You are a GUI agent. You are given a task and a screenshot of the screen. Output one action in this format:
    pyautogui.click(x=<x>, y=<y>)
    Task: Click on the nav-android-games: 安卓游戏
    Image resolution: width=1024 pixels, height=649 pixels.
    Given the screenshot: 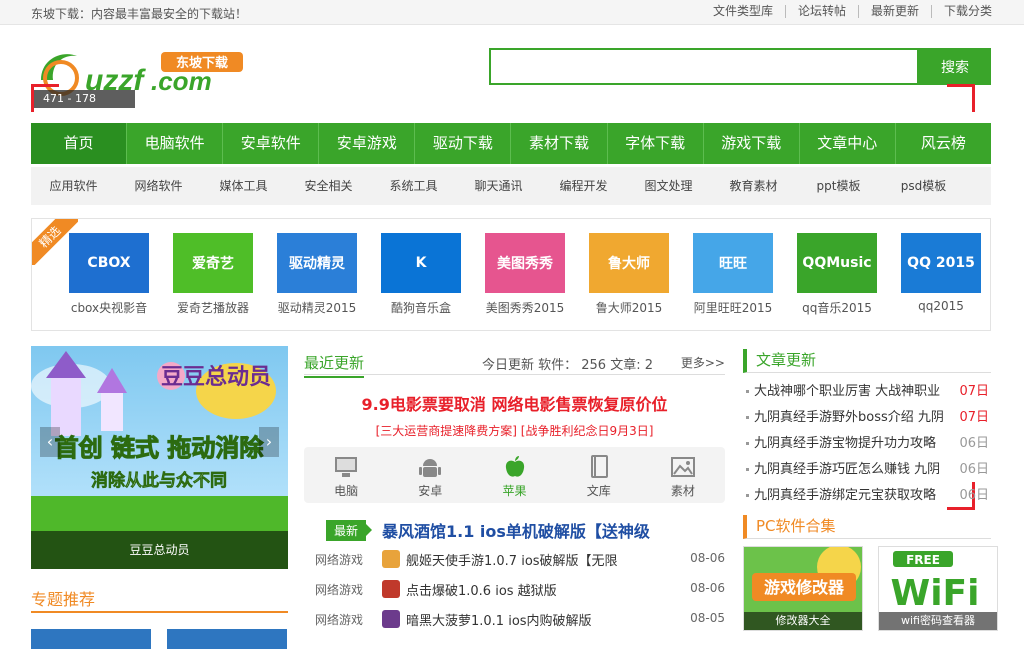 What is the action you would take?
    pyautogui.click(x=366, y=143)
    